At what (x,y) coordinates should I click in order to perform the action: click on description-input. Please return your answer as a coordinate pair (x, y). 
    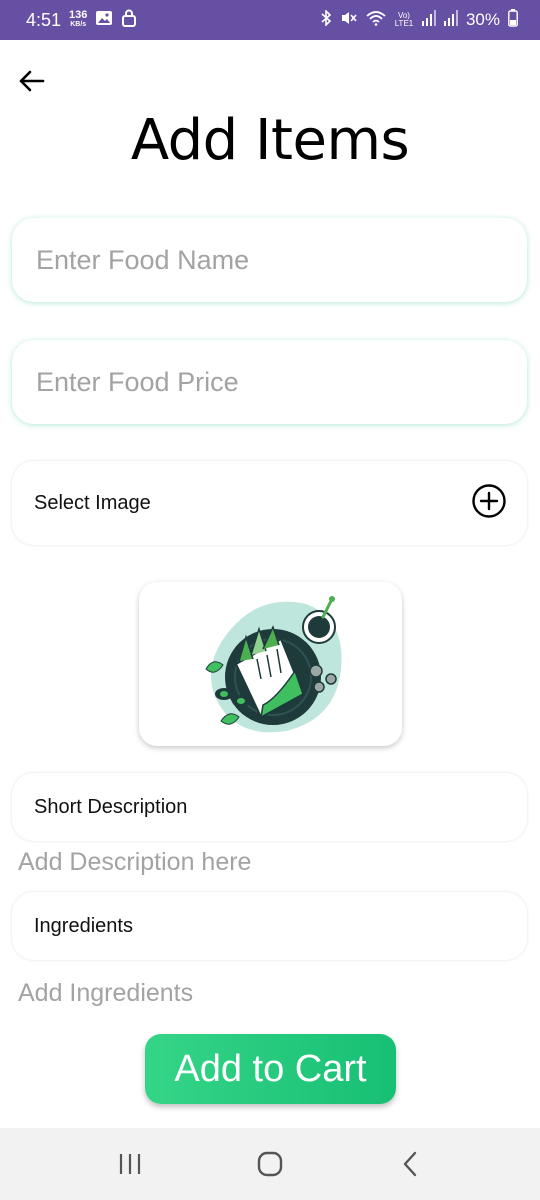
    Looking at the image, I should click on (268, 862).